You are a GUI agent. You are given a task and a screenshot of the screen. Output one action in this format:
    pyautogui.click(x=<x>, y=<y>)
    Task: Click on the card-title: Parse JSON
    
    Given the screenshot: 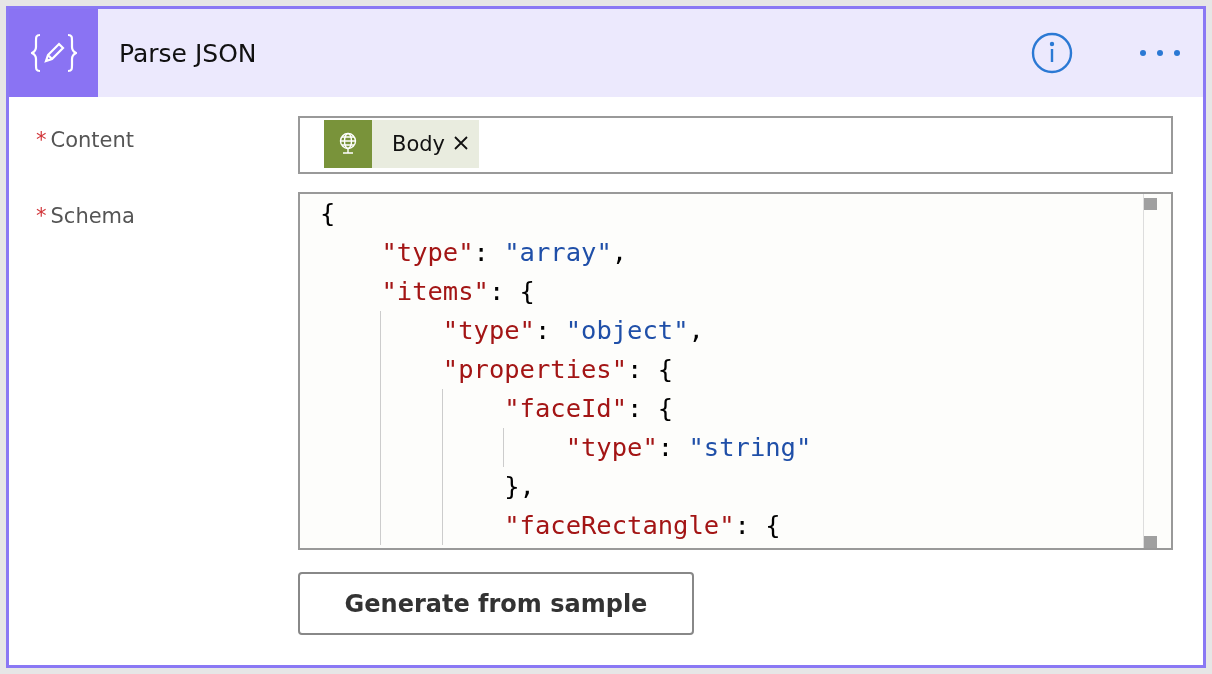 What is the action you would take?
    pyautogui.click(x=188, y=53)
    